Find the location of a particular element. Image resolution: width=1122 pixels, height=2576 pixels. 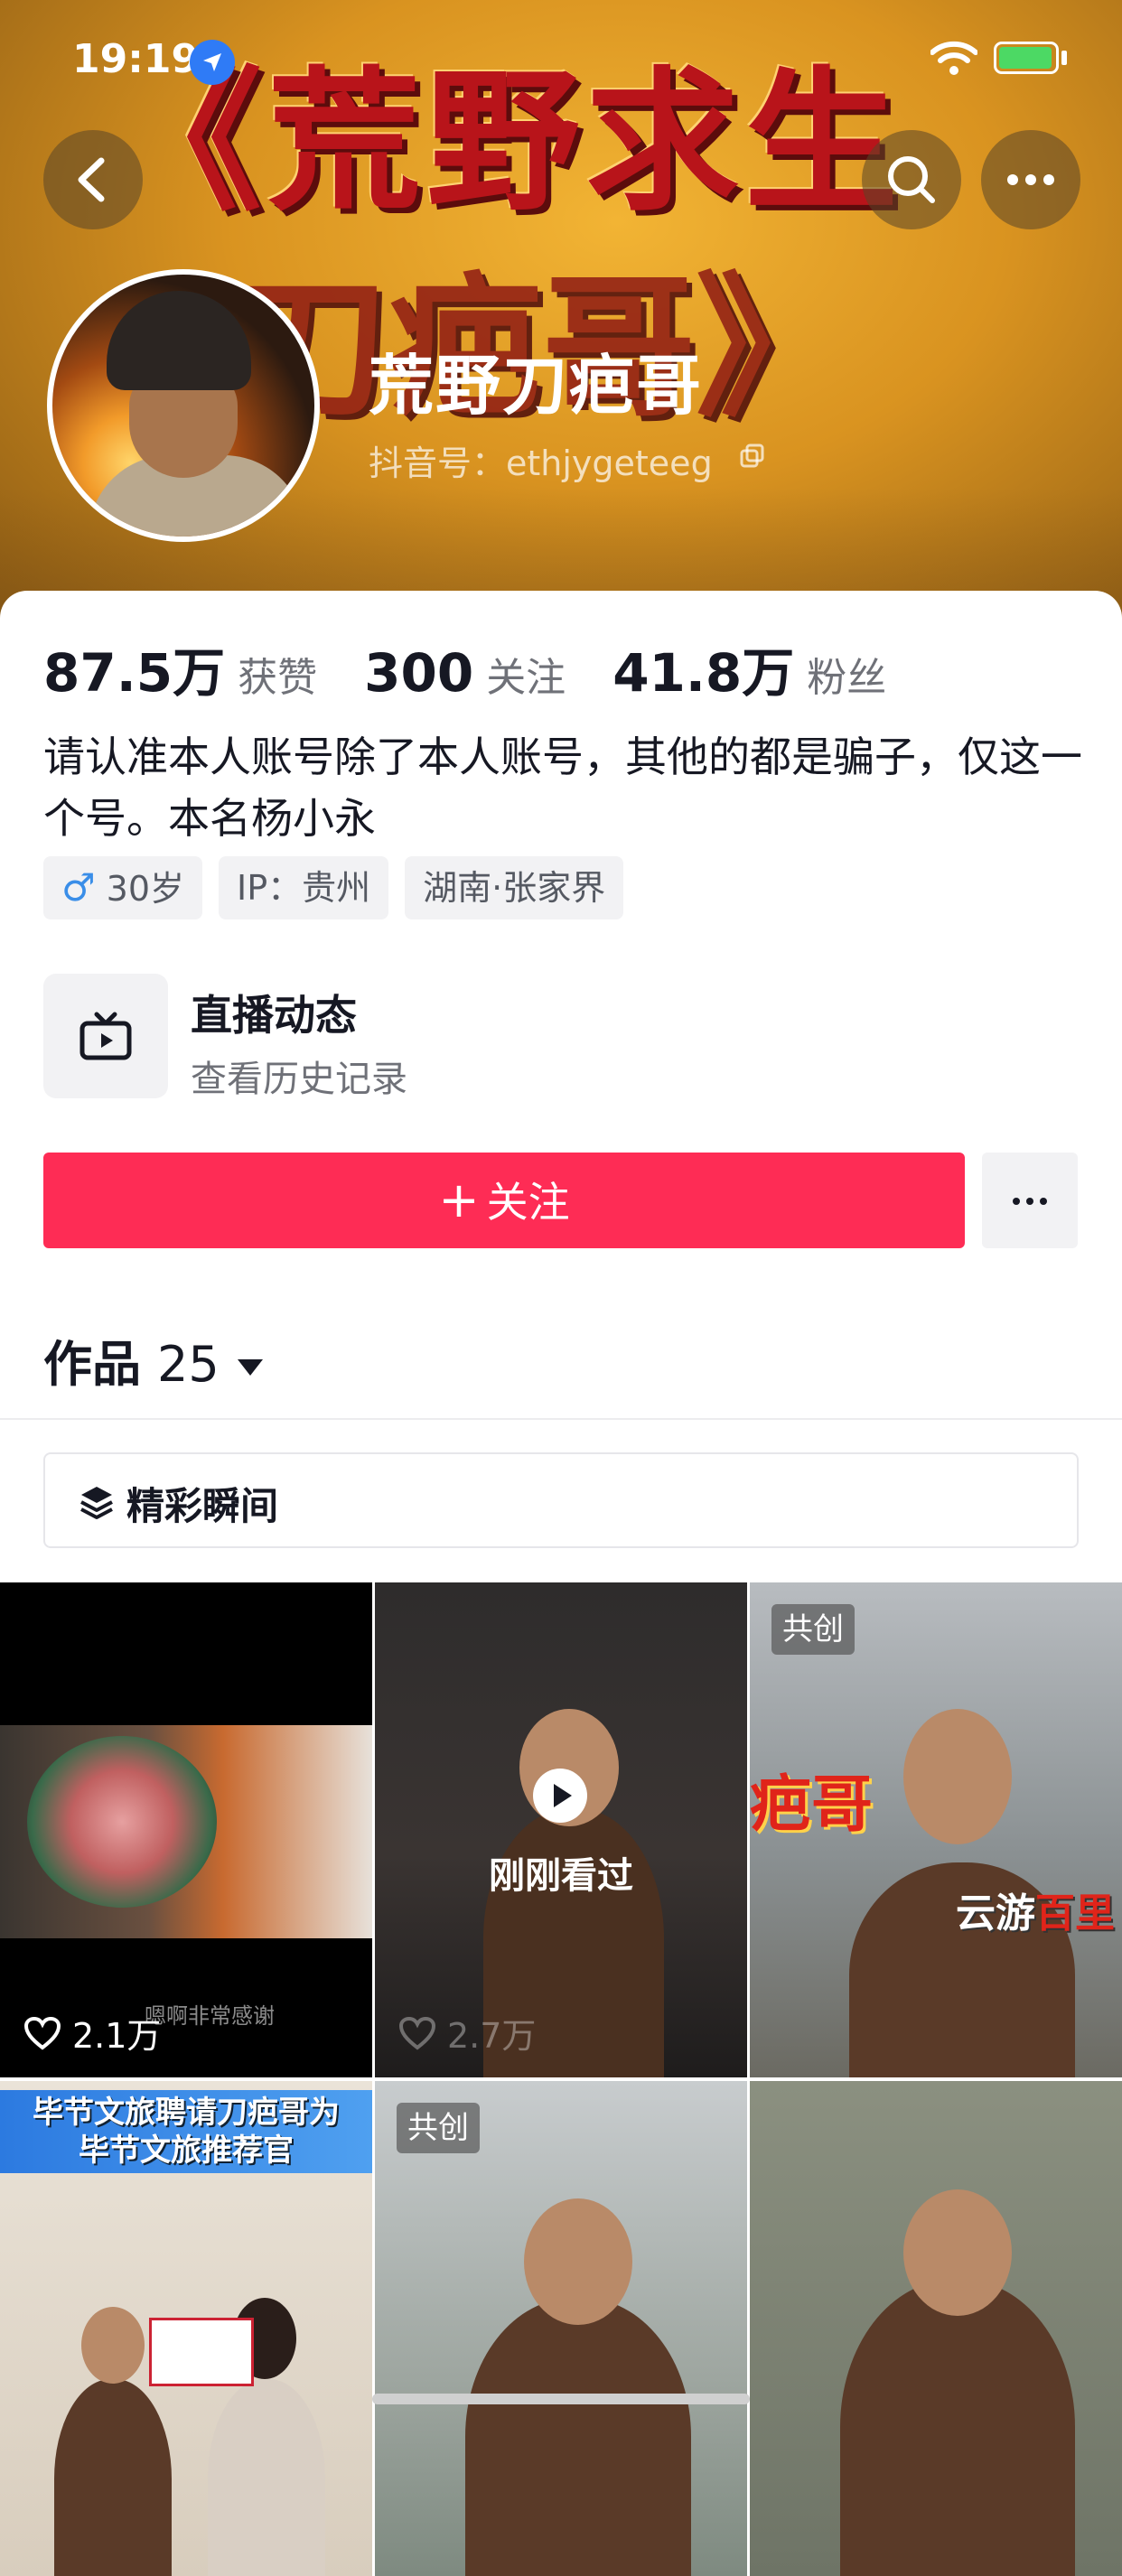

banner-title-line1: 《荒野求生 is located at coordinates (506, 142).